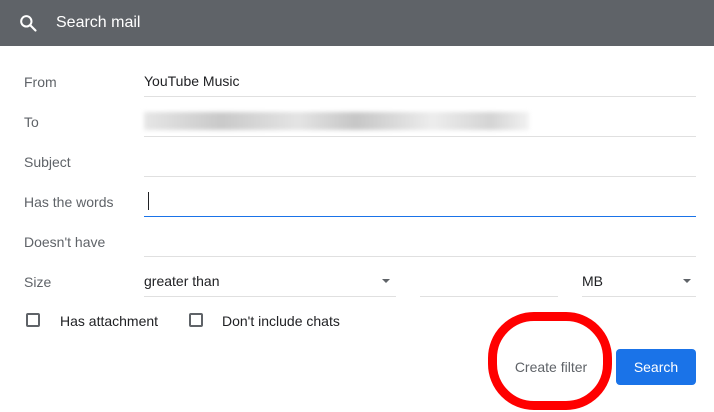 The image size is (714, 412). I want to click on subject-row: Subject, so click(357, 162).